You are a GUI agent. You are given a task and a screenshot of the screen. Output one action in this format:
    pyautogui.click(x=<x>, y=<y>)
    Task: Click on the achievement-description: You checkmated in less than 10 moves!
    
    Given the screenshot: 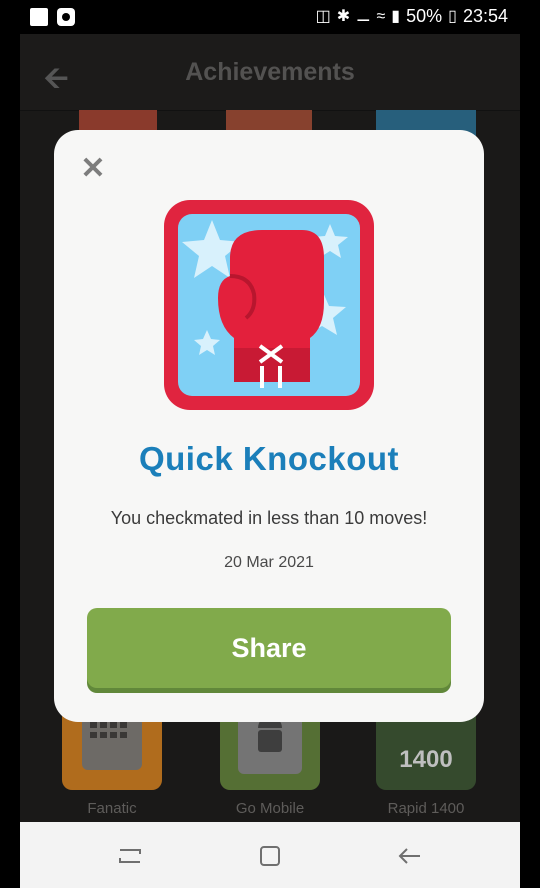 What is the action you would take?
    pyautogui.click(x=269, y=518)
    